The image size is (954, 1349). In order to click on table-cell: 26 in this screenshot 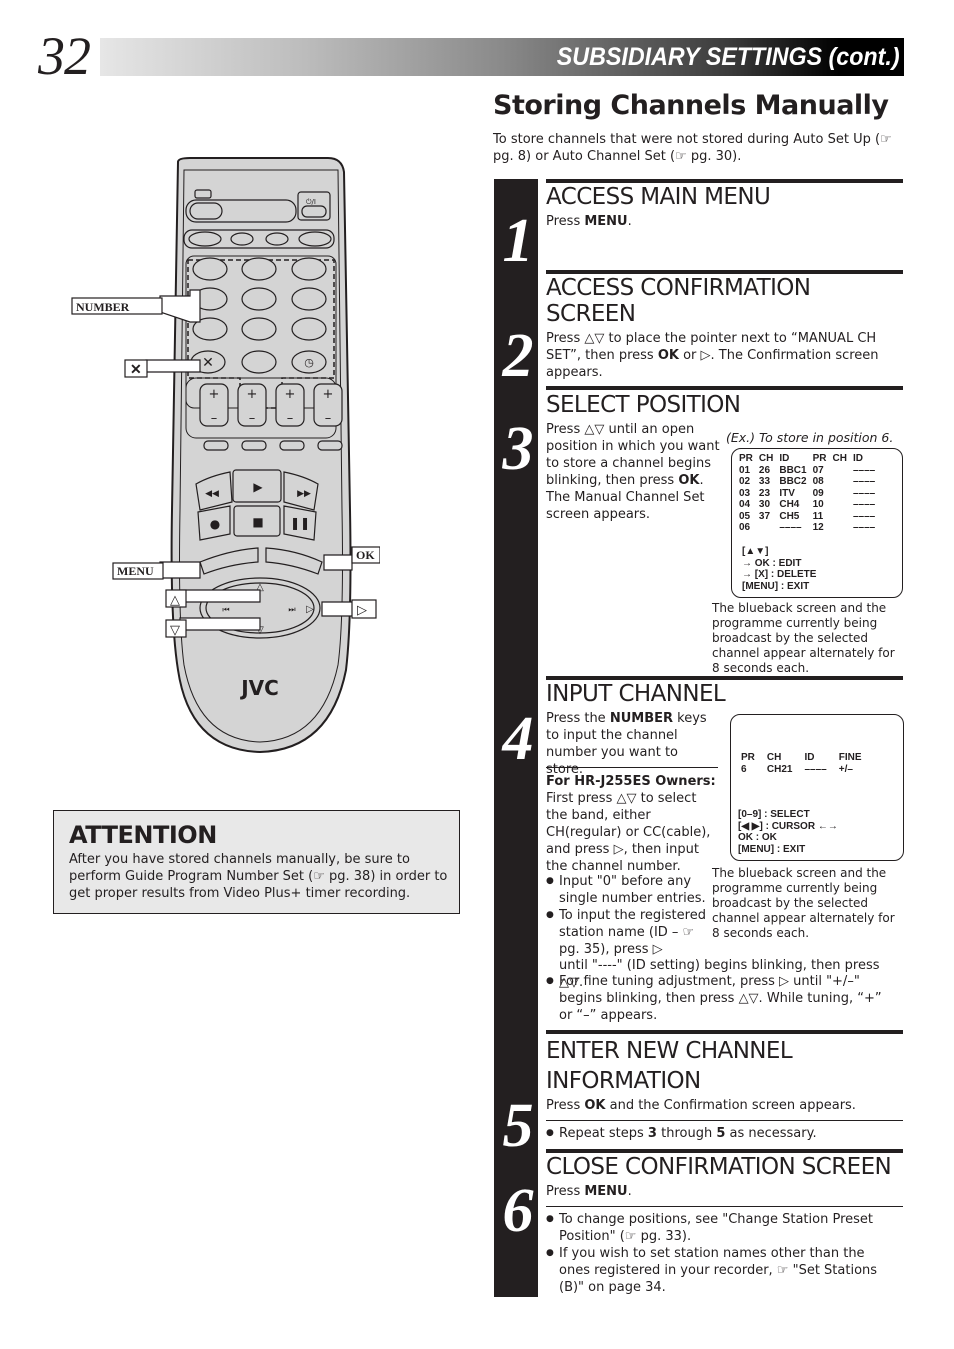, I will do `click(764, 470)`.